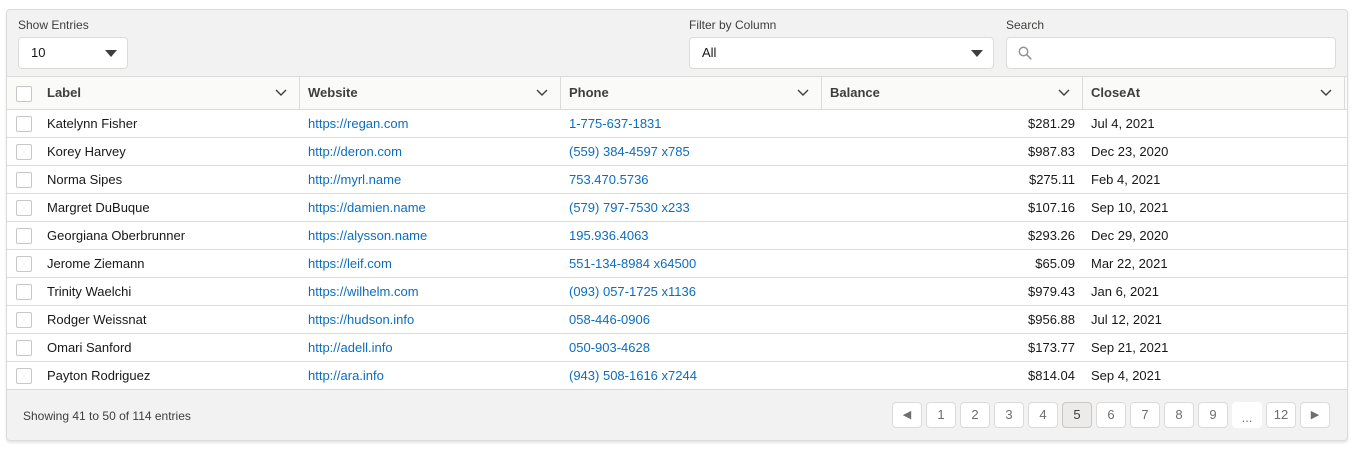  I want to click on cell-website-link: https://leif.com, so click(430, 263).